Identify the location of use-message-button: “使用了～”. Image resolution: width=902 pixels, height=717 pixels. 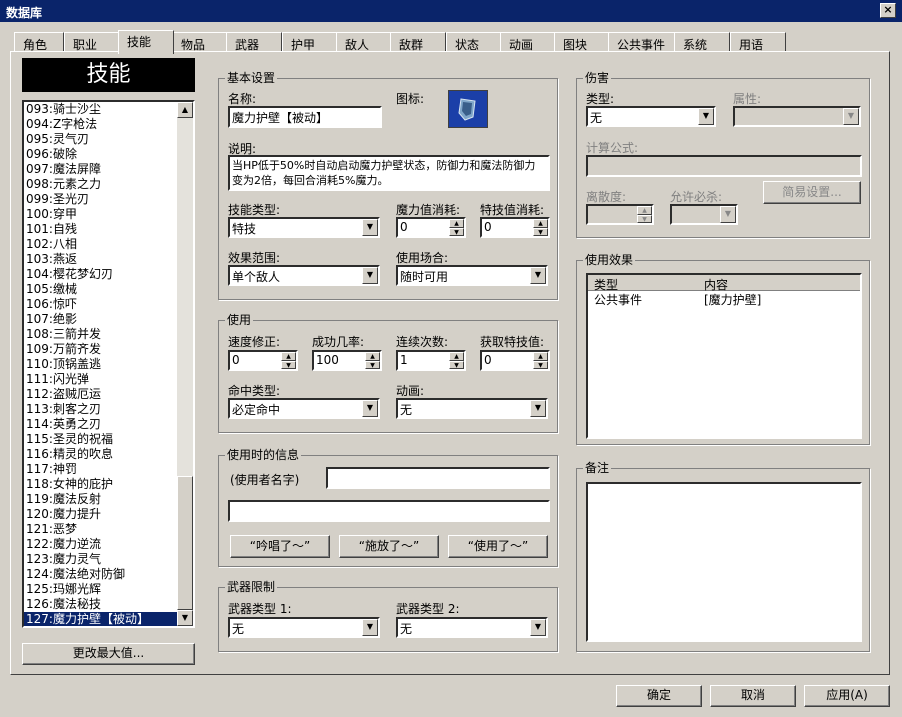
(498, 546).